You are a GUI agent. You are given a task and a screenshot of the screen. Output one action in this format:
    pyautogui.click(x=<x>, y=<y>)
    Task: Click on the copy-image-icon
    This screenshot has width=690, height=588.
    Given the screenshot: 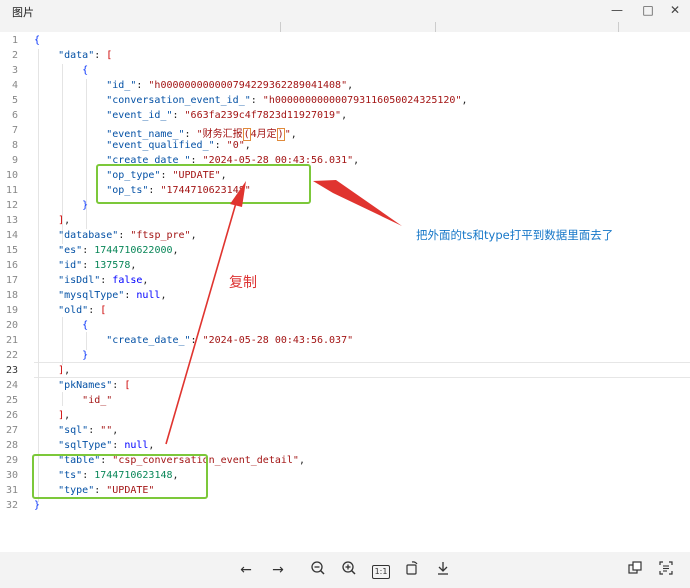 What is the action you would take?
    pyautogui.click(x=635, y=570)
    